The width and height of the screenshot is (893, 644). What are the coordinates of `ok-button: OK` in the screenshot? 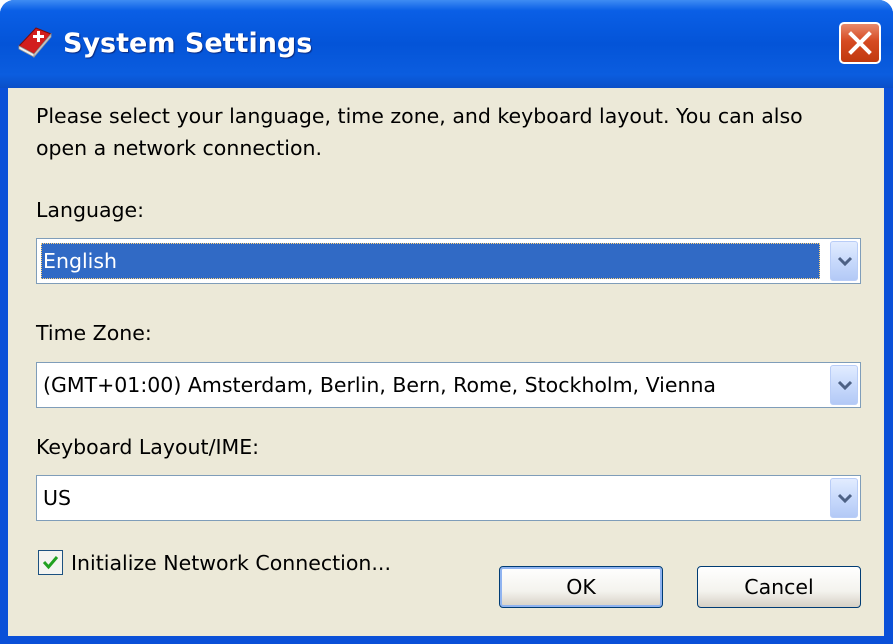 It's located at (581, 587).